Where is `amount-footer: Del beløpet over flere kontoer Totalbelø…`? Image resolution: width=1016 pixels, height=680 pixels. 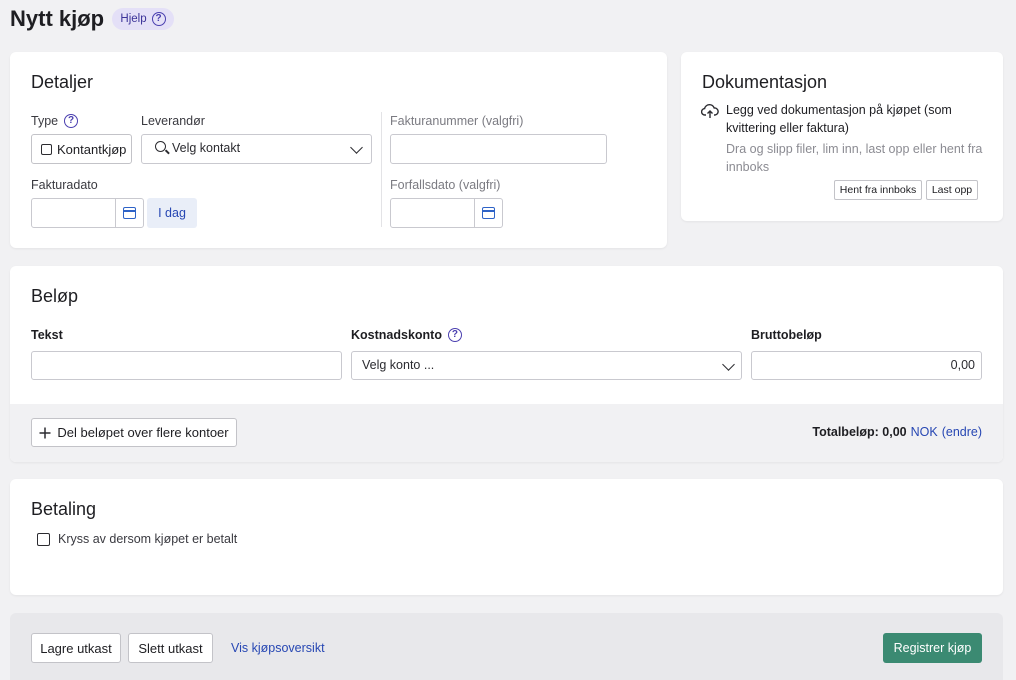 amount-footer: Del beløpet over flere kontoer Totalbelø… is located at coordinates (506, 433).